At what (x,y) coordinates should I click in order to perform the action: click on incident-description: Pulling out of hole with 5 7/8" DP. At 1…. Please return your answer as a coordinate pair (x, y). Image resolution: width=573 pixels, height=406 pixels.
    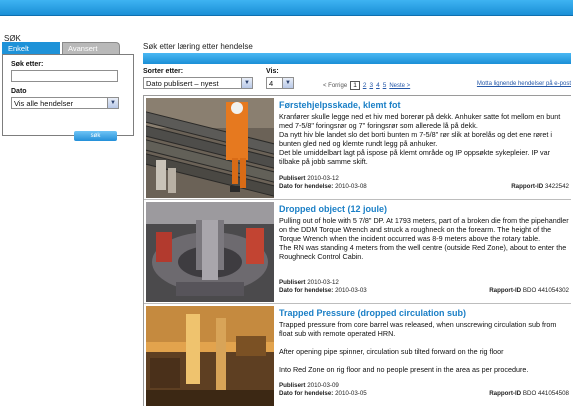
    Looking at the image, I should click on (424, 238).